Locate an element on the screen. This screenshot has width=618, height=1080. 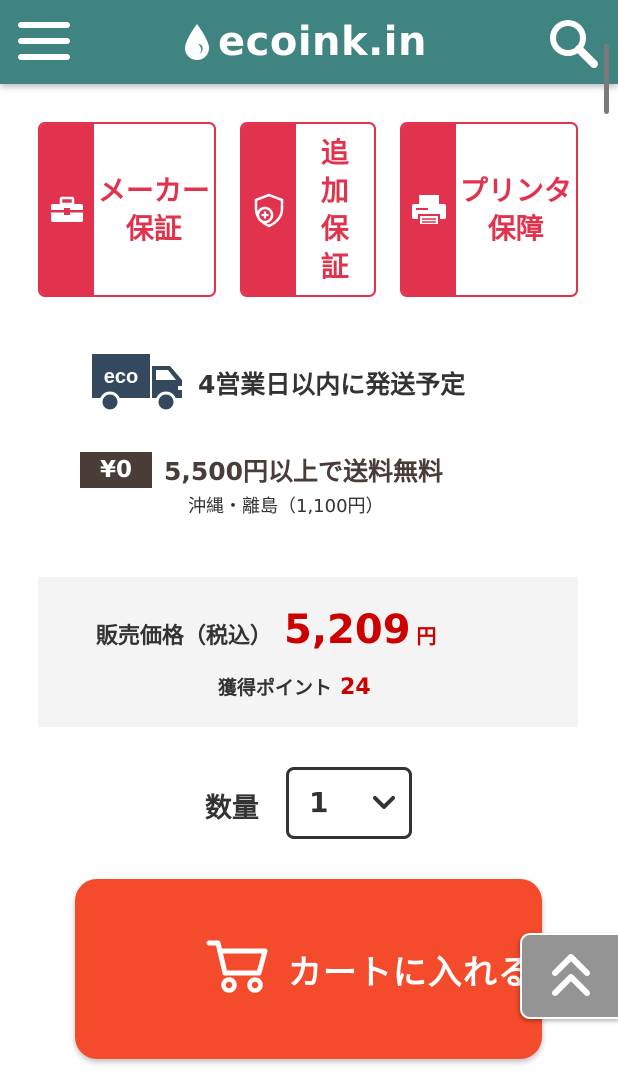
hamburger-menu-icon is located at coordinates (44, 25).